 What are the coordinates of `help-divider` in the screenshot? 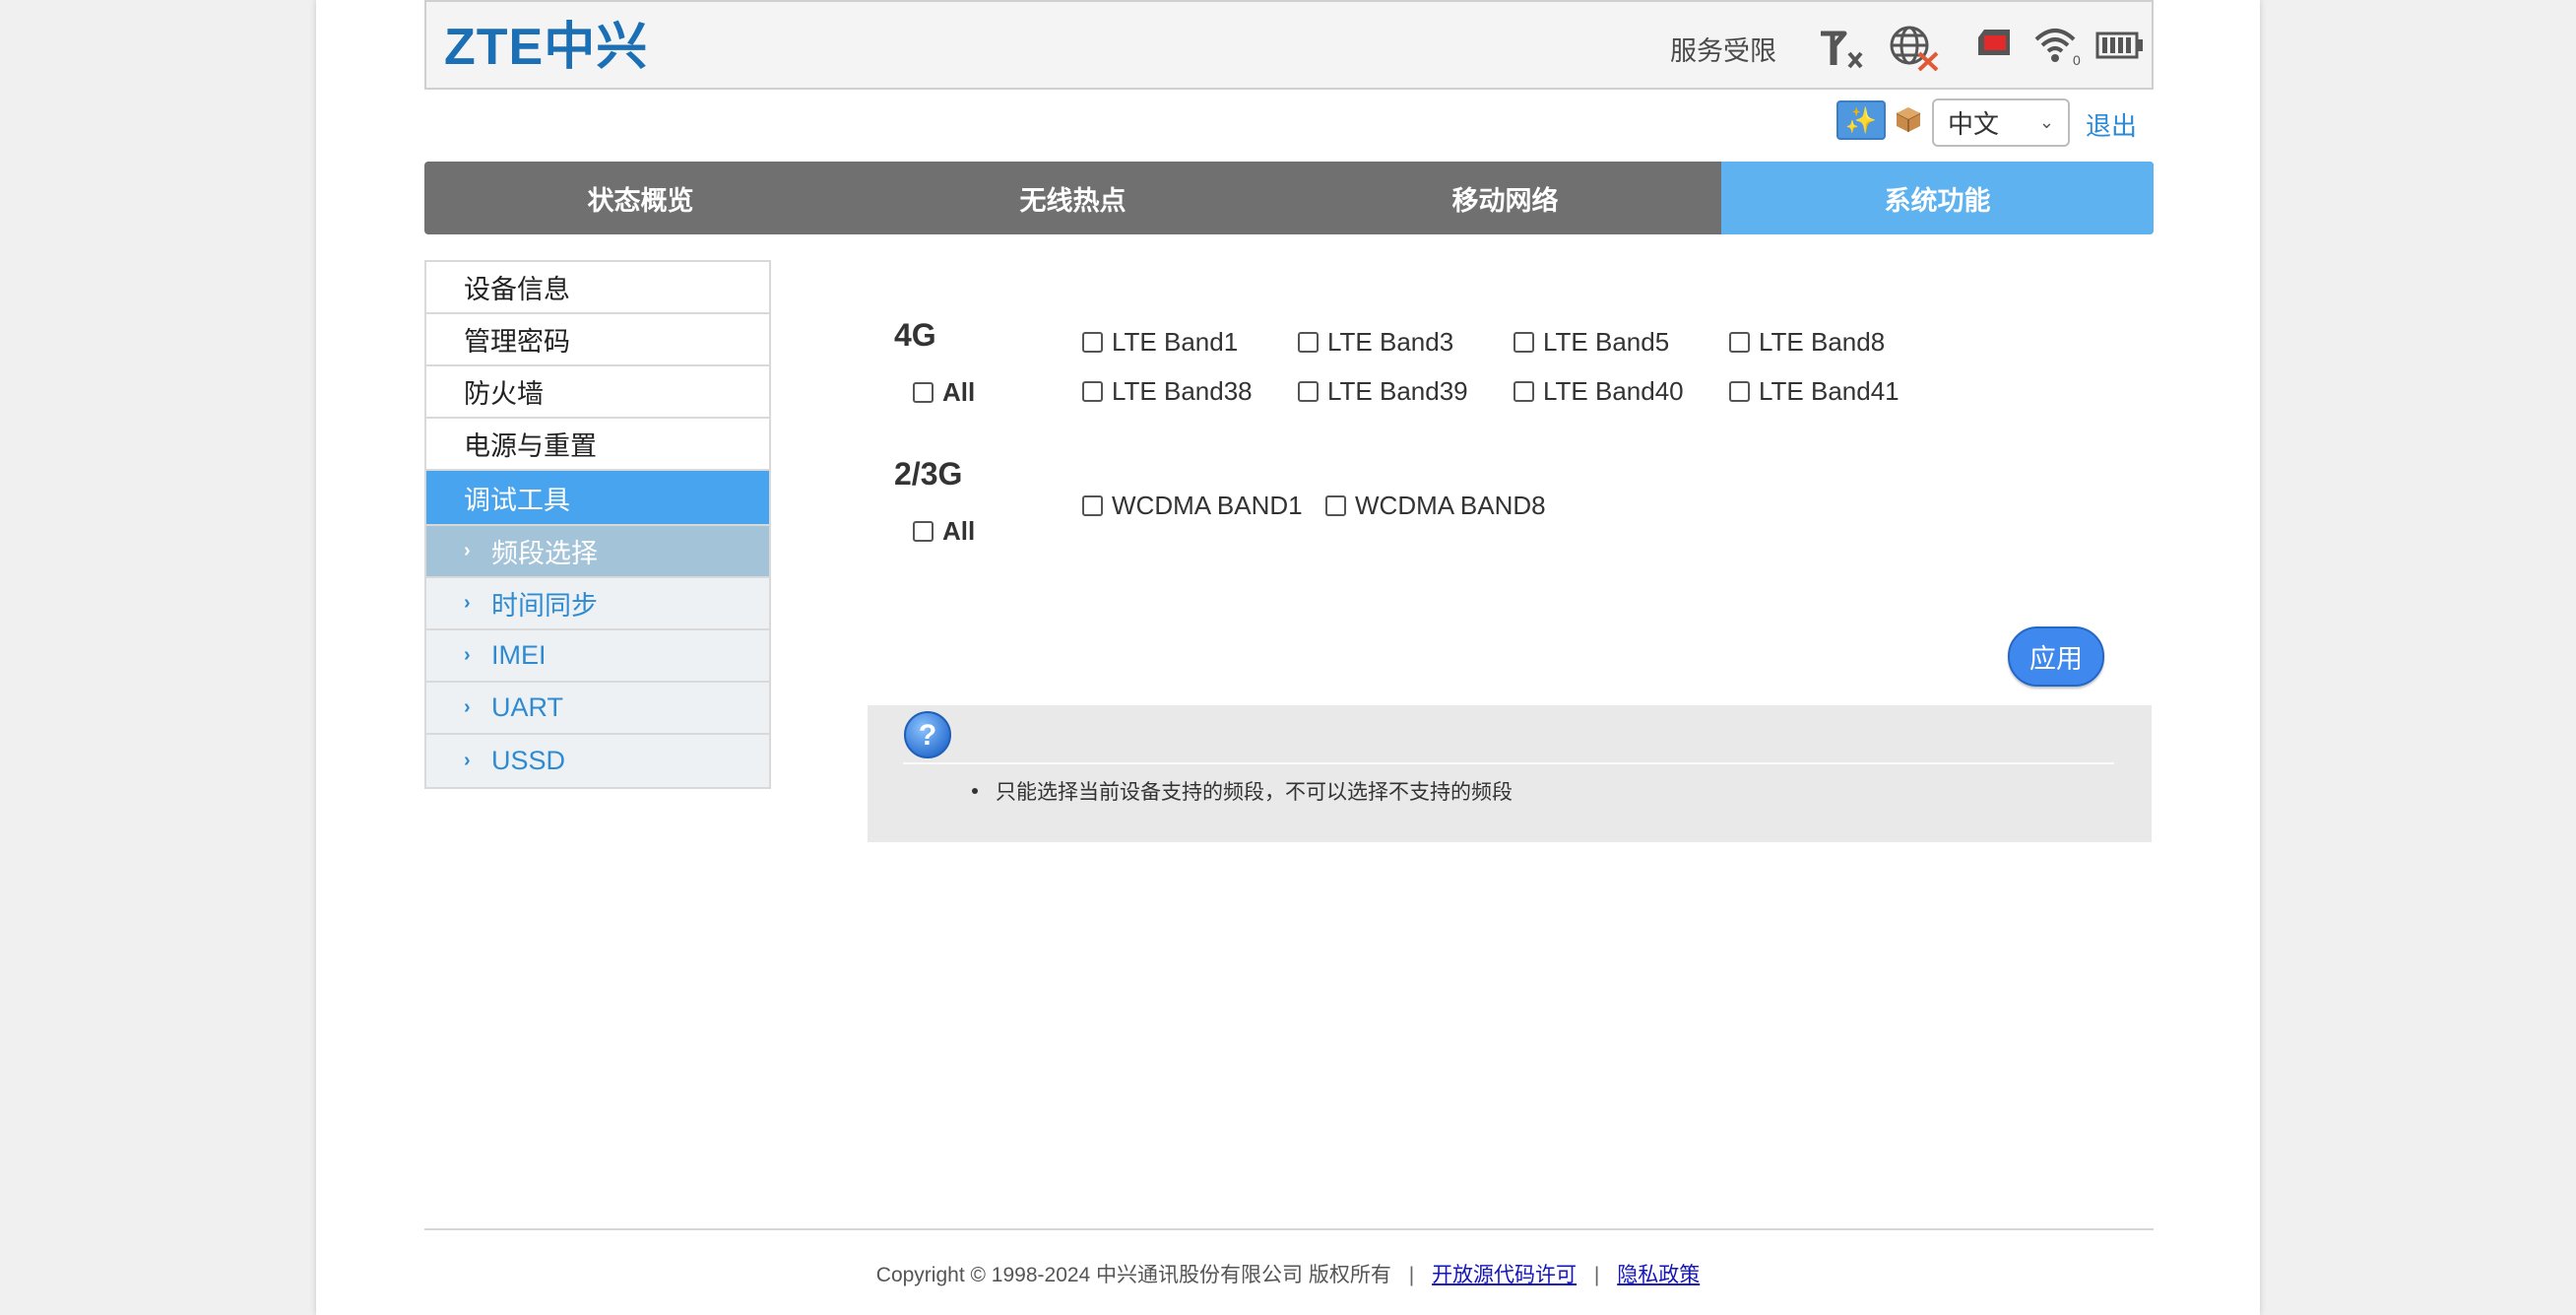 It's located at (1508, 763).